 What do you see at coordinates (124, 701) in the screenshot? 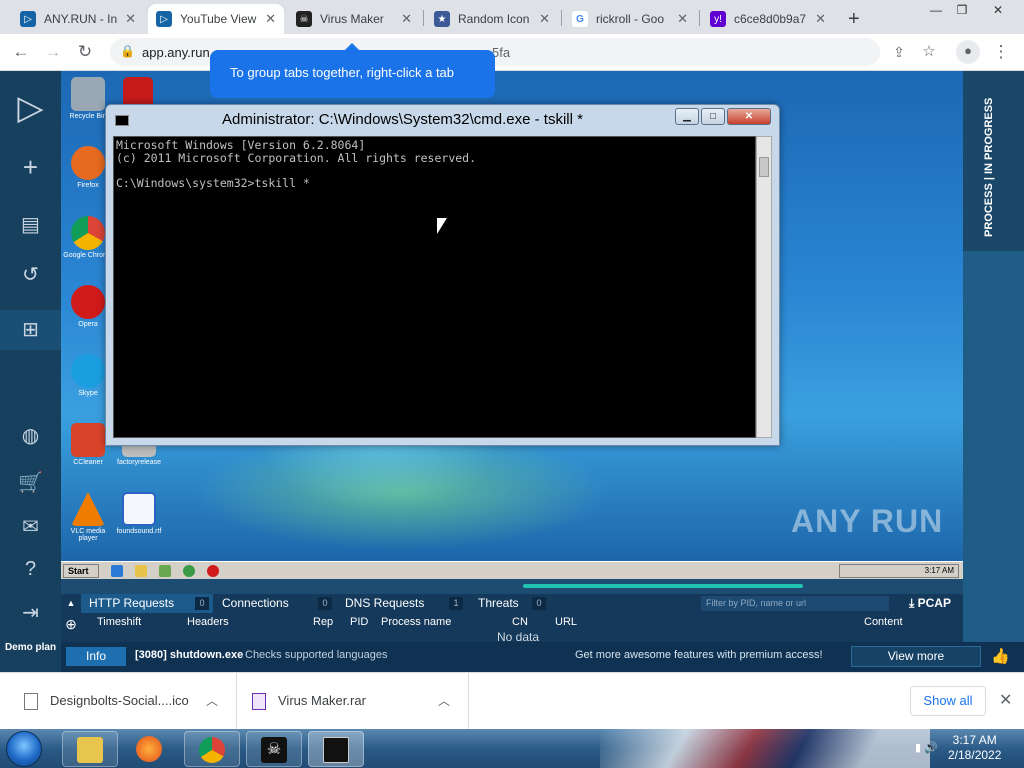
I see `download-item: Designbolts-Social....ico ︿` at bounding box center [124, 701].